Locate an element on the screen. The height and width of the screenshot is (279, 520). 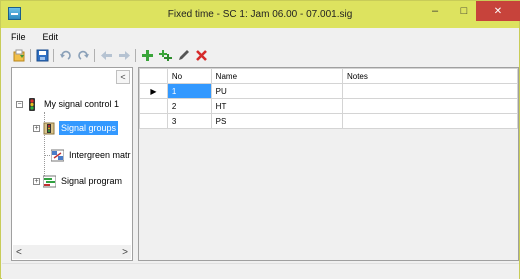
scroll-left-button: < is located at coordinates (19, 252).